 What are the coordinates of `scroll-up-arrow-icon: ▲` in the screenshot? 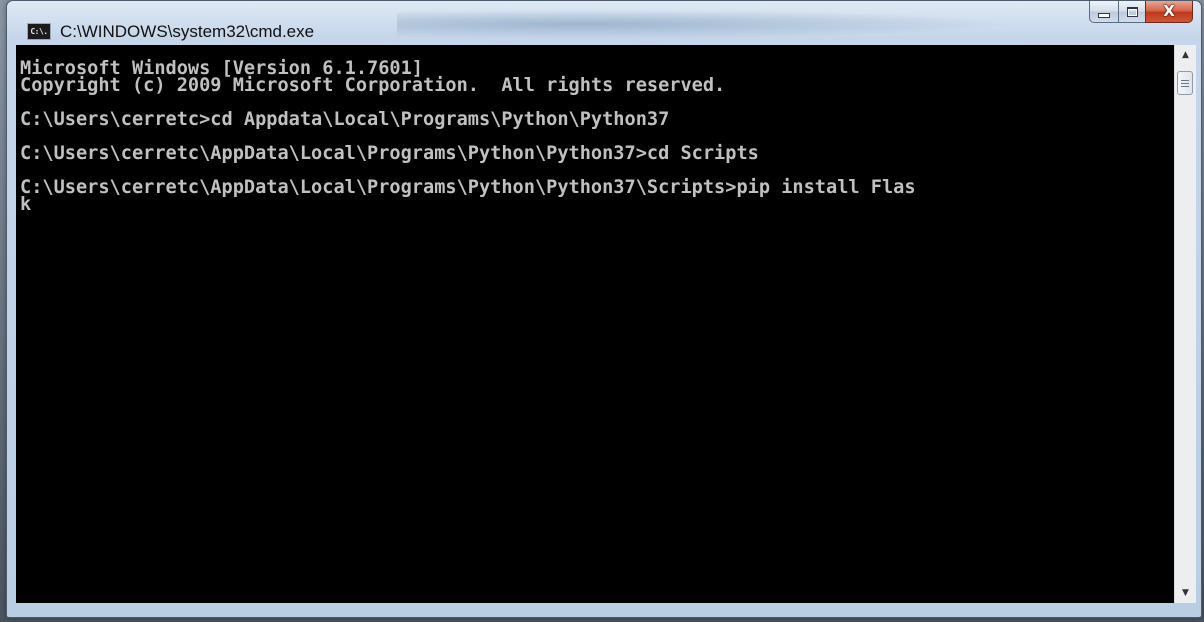 It's located at (1185, 55).